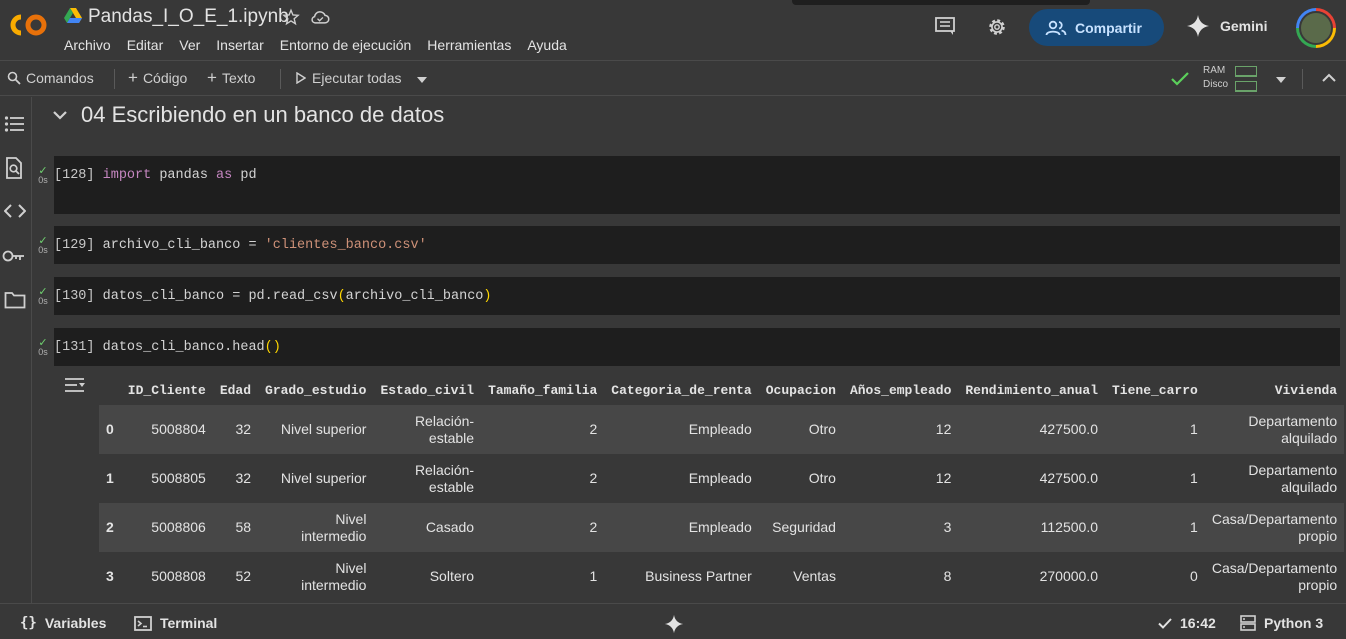 This screenshot has height=639, width=1346. What do you see at coordinates (800, 527) in the screenshot?
I see `table-cell: Seguridad` at bounding box center [800, 527].